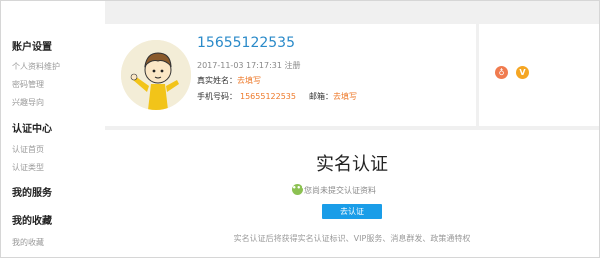 The width and height of the screenshot is (600, 258). Describe the element at coordinates (217, 96) in the screenshot. I see `mobile-label: 手机号码：` at that location.